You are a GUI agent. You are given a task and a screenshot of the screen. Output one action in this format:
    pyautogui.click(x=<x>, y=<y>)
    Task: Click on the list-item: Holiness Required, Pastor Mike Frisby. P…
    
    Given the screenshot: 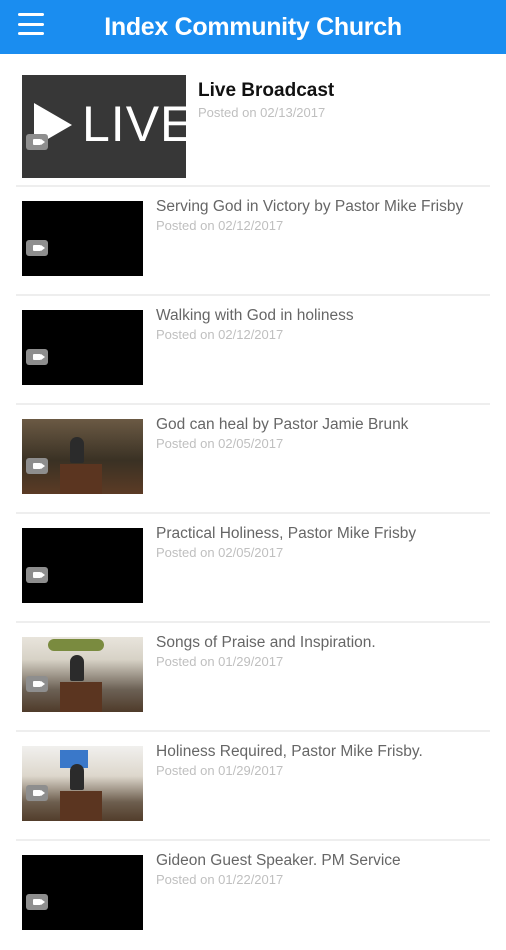 What is the action you would take?
    pyautogui.click(x=253, y=786)
    